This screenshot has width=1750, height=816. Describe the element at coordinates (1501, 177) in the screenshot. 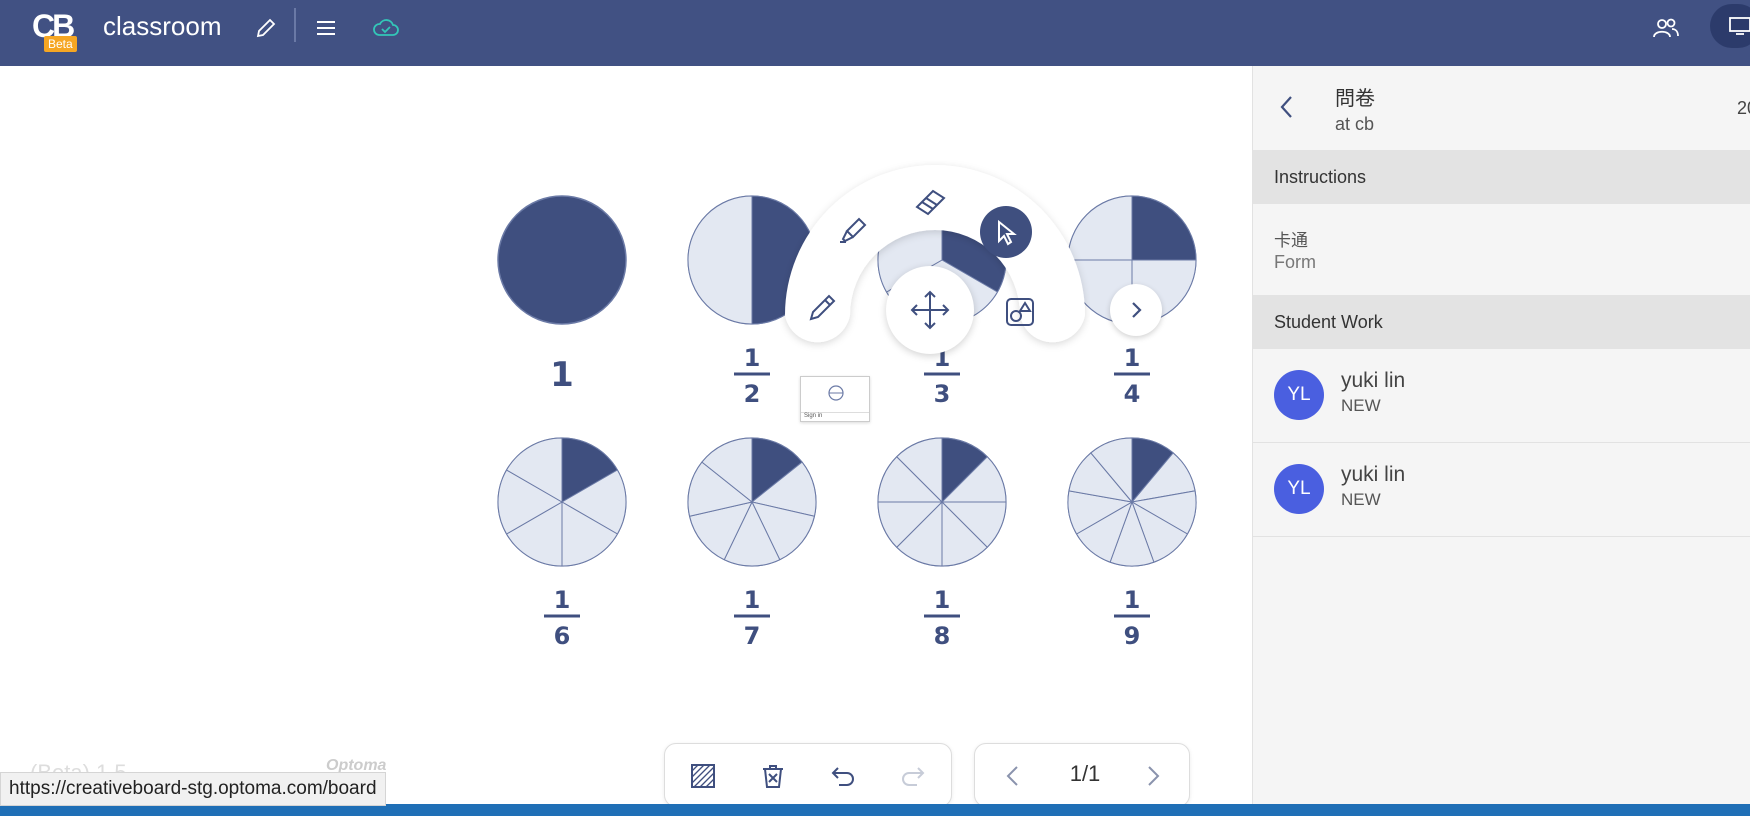

I see `instructions-heading: Instructions` at that location.